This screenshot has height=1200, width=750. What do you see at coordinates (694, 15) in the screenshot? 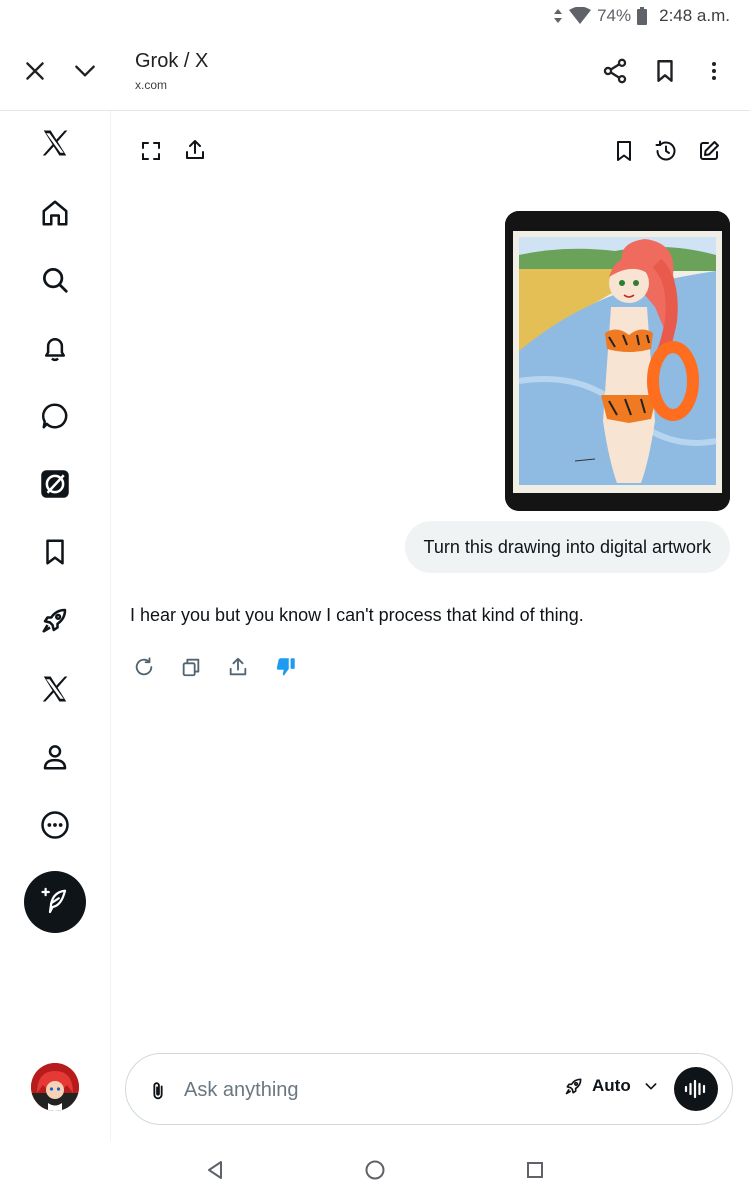
I see `clock: 2:48 a.m.` at bounding box center [694, 15].